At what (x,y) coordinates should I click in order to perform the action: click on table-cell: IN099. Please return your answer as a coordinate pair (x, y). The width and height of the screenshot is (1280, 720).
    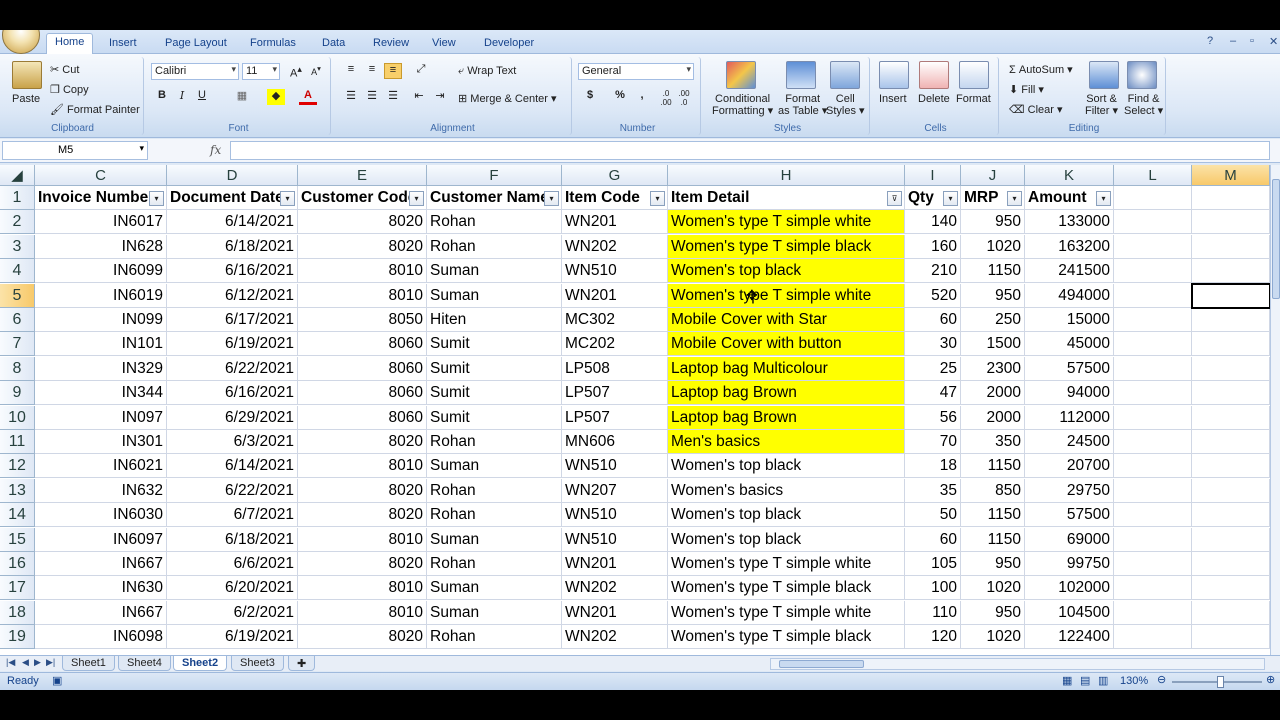
    Looking at the image, I should click on (101, 320).